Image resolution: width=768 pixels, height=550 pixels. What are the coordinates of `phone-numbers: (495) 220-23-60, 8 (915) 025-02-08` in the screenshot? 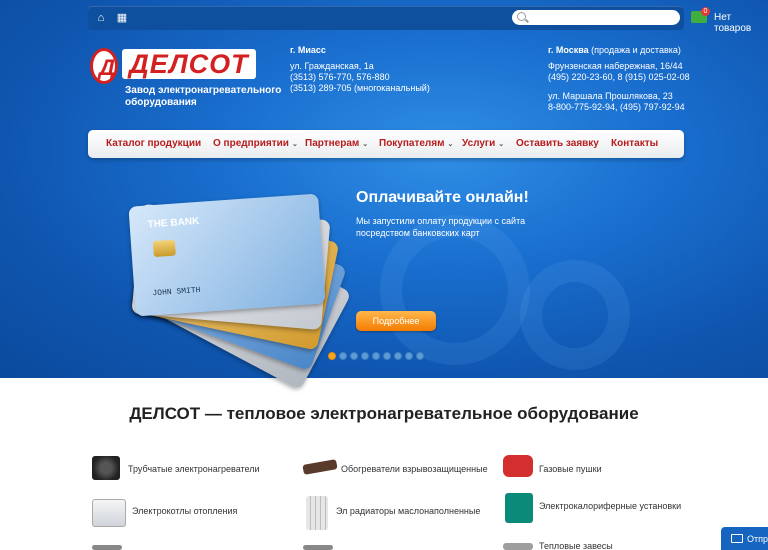 It's located at (619, 77).